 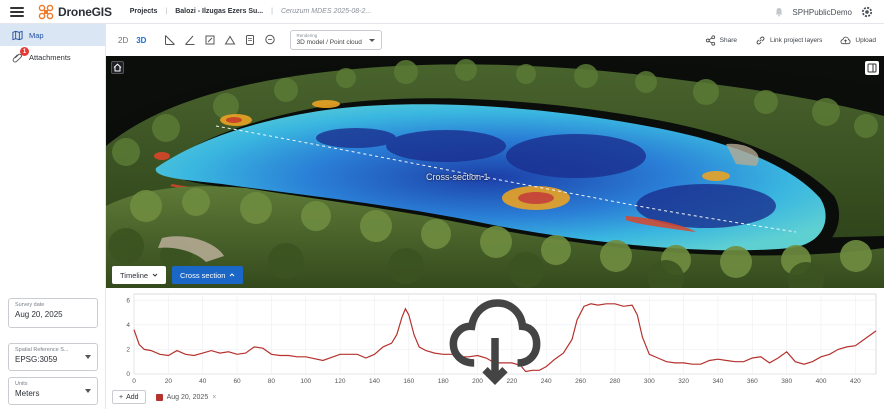 What do you see at coordinates (52, 35) in the screenshot?
I see `nav-item-map: Map` at bounding box center [52, 35].